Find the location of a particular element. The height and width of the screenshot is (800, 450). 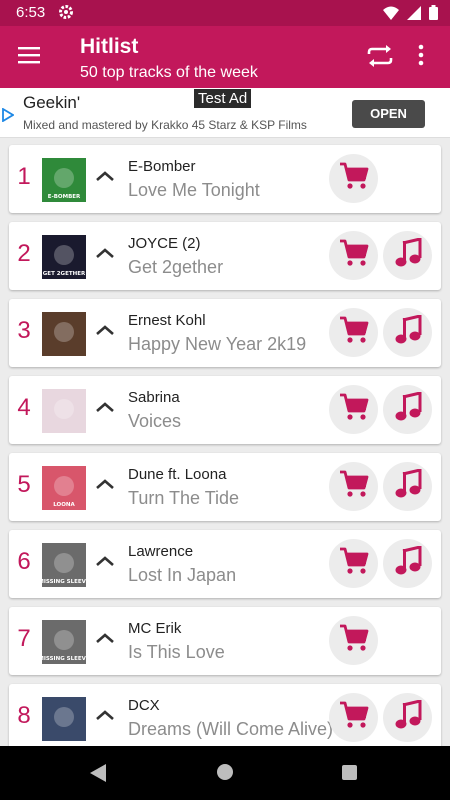

track-title: Get 2gether is located at coordinates (176, 267).